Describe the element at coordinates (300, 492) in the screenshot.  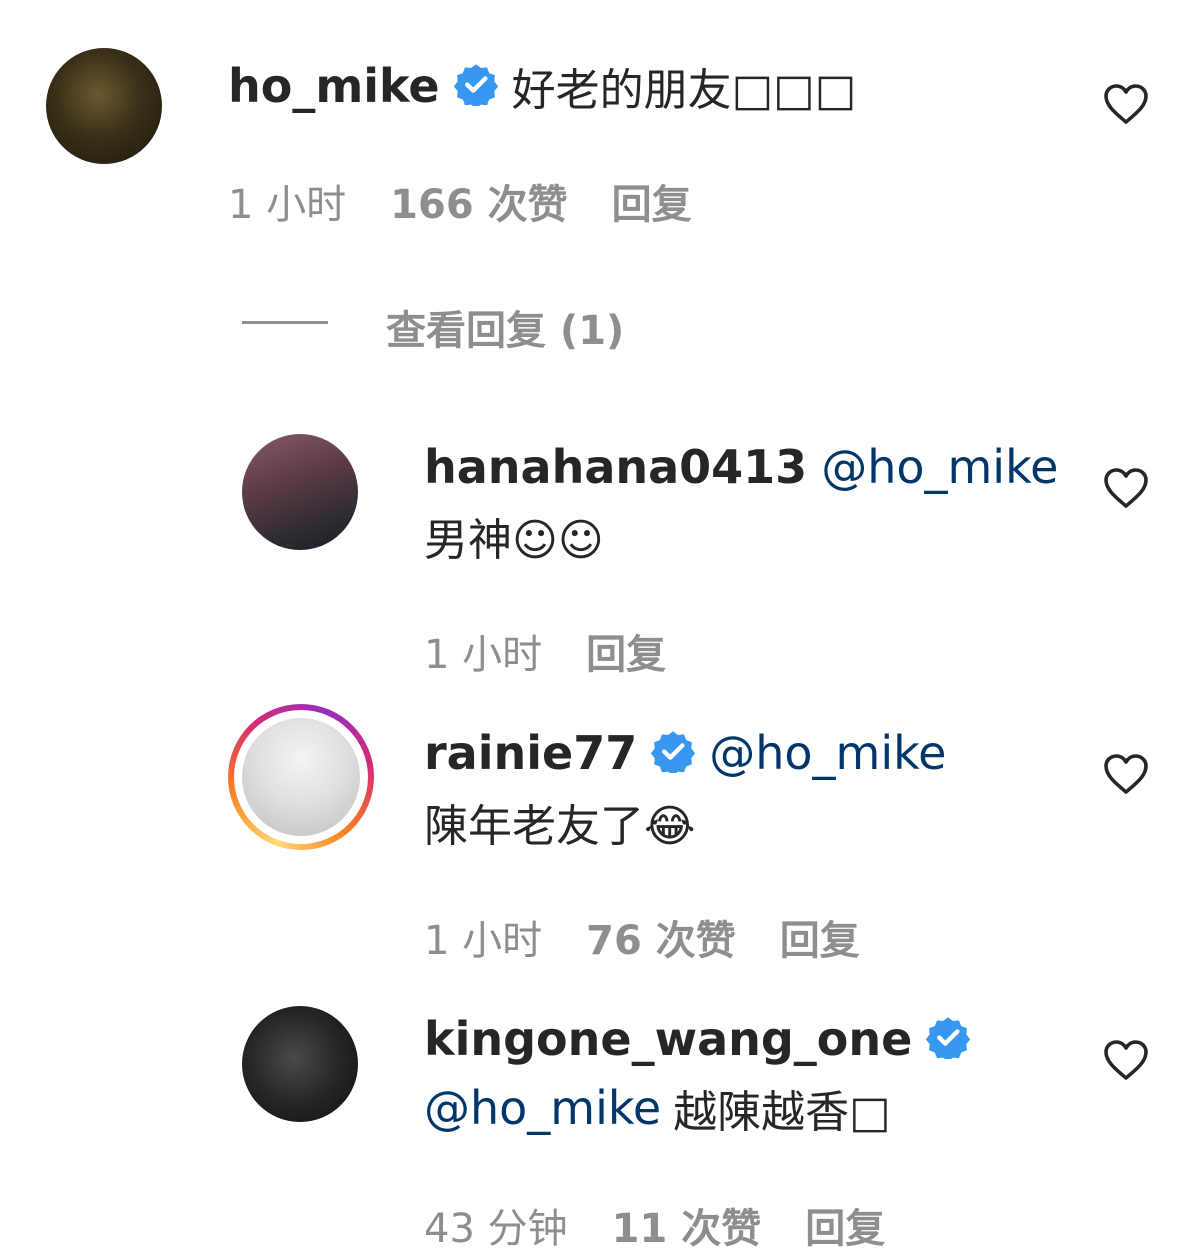
I see `avatar-hanahana0413` at that location.